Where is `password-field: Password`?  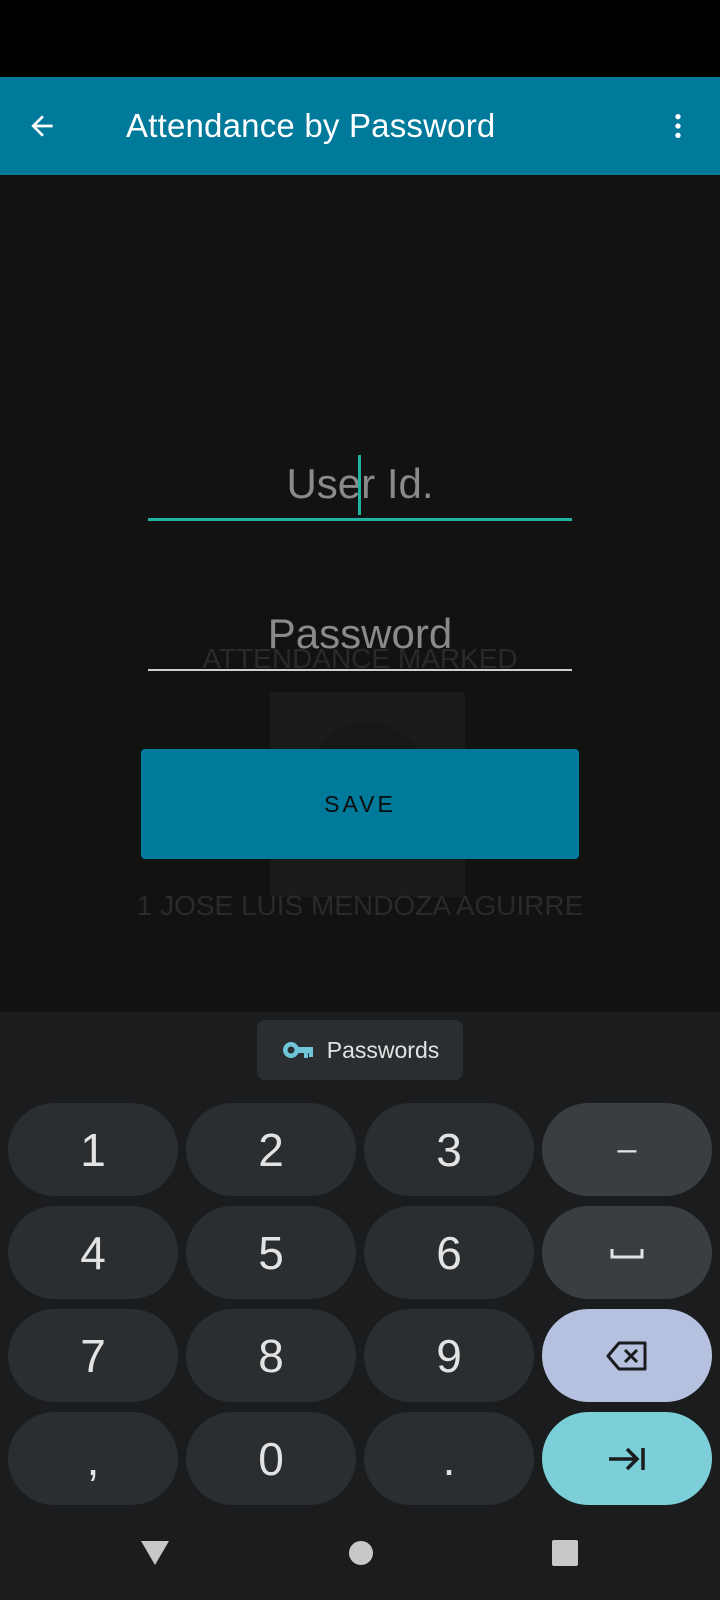
password-field: Password is located at coordinates (360, 638).